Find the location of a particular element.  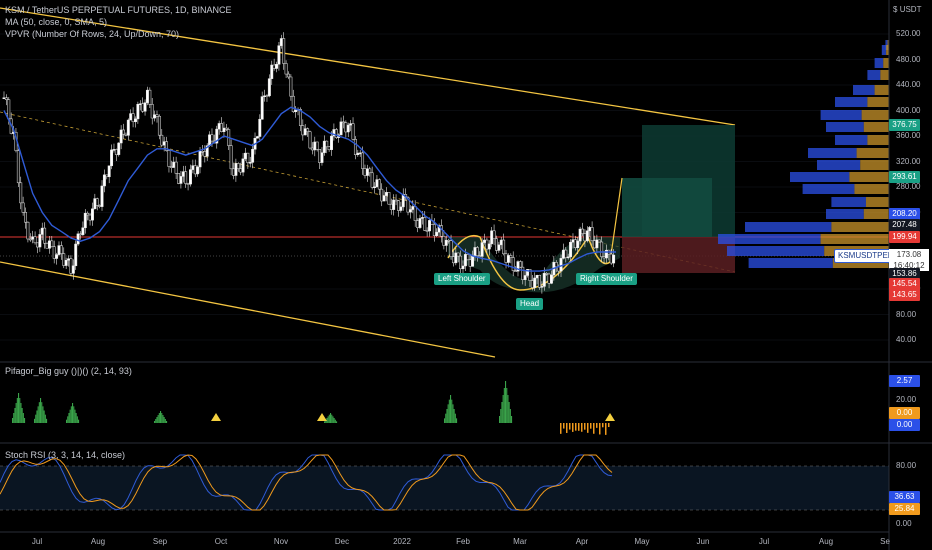

time-axis-label: Jun is located at coordinates (703, 541).